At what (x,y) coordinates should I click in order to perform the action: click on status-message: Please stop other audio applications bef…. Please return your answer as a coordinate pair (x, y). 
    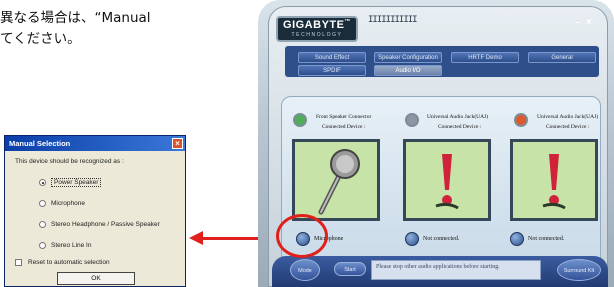
    Looking at the image, I should click on (456, 270).